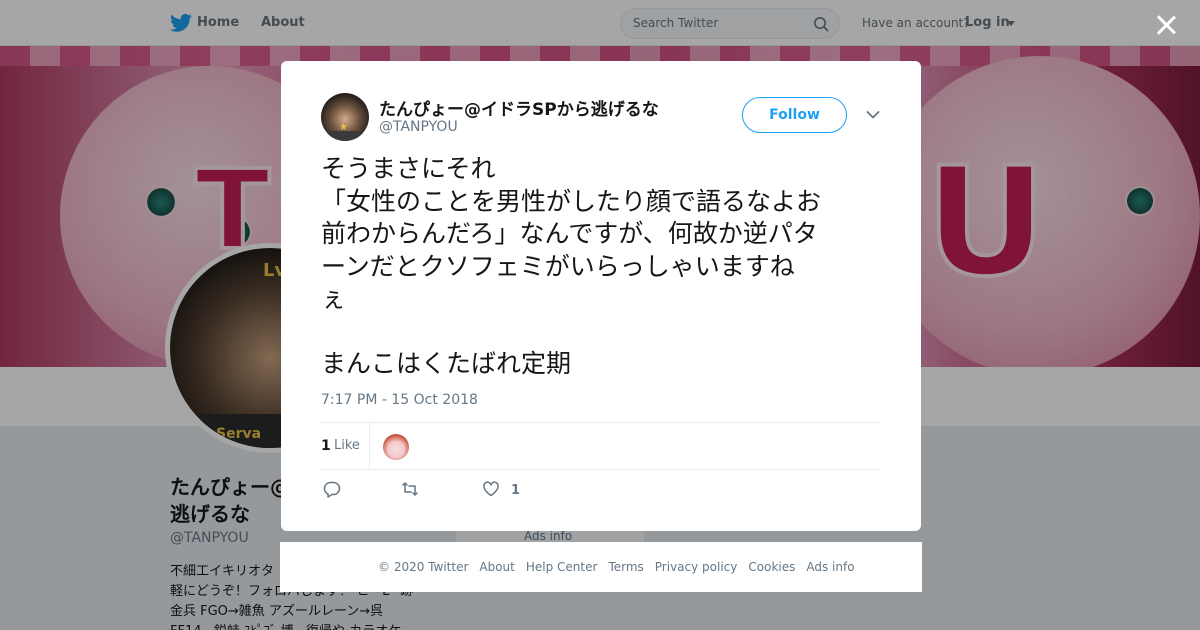  Describe the element at coordinates (369, 446) in the screenshot. I see `stats-divider` at that location.